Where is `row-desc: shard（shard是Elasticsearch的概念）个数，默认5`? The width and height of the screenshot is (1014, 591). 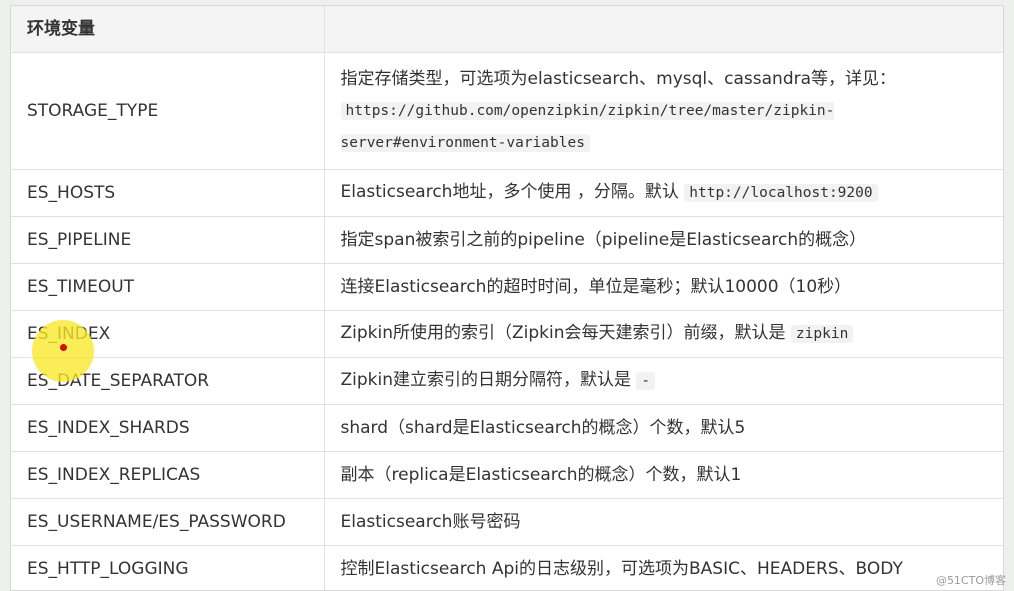 row-desc: shard（shard是Elasticsearch的概念）个数，默认5 is located at coordinates (663, 428).